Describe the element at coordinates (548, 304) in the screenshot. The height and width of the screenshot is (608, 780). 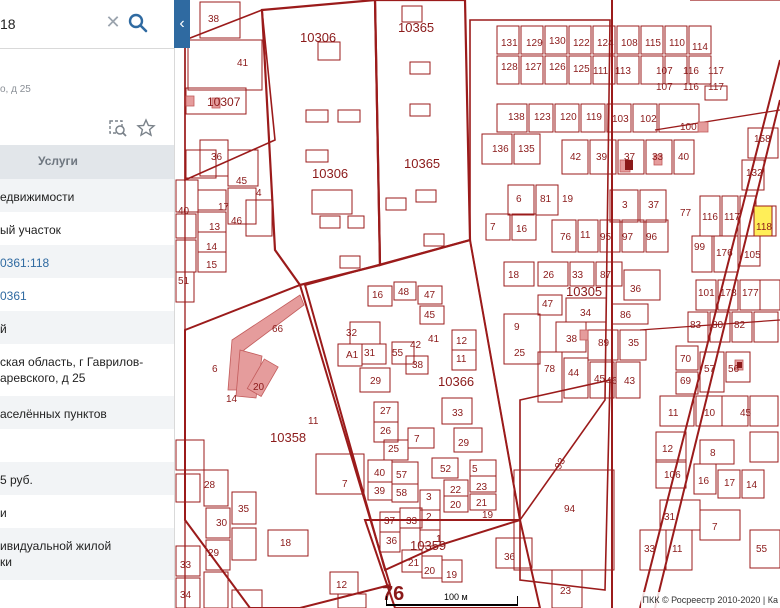
I see `svg-text: 47` at that location.